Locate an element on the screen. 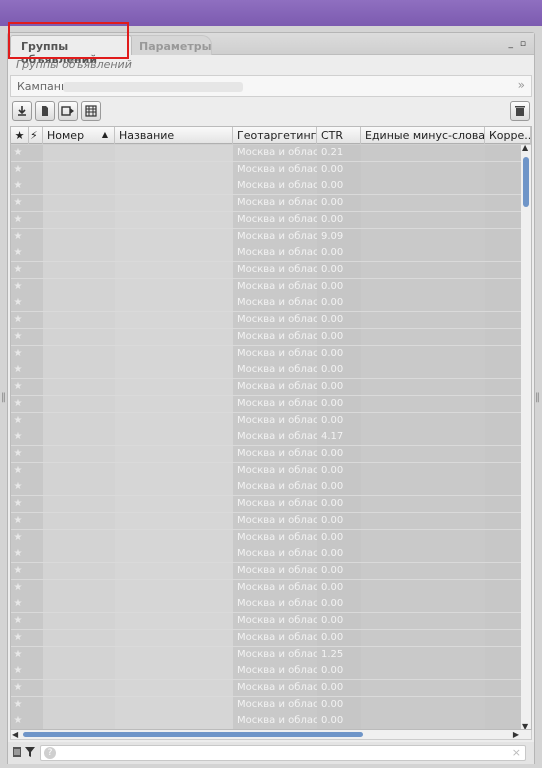  horizontal-scrollbar: ◀ ▶ is located at coordinates (271, 735).